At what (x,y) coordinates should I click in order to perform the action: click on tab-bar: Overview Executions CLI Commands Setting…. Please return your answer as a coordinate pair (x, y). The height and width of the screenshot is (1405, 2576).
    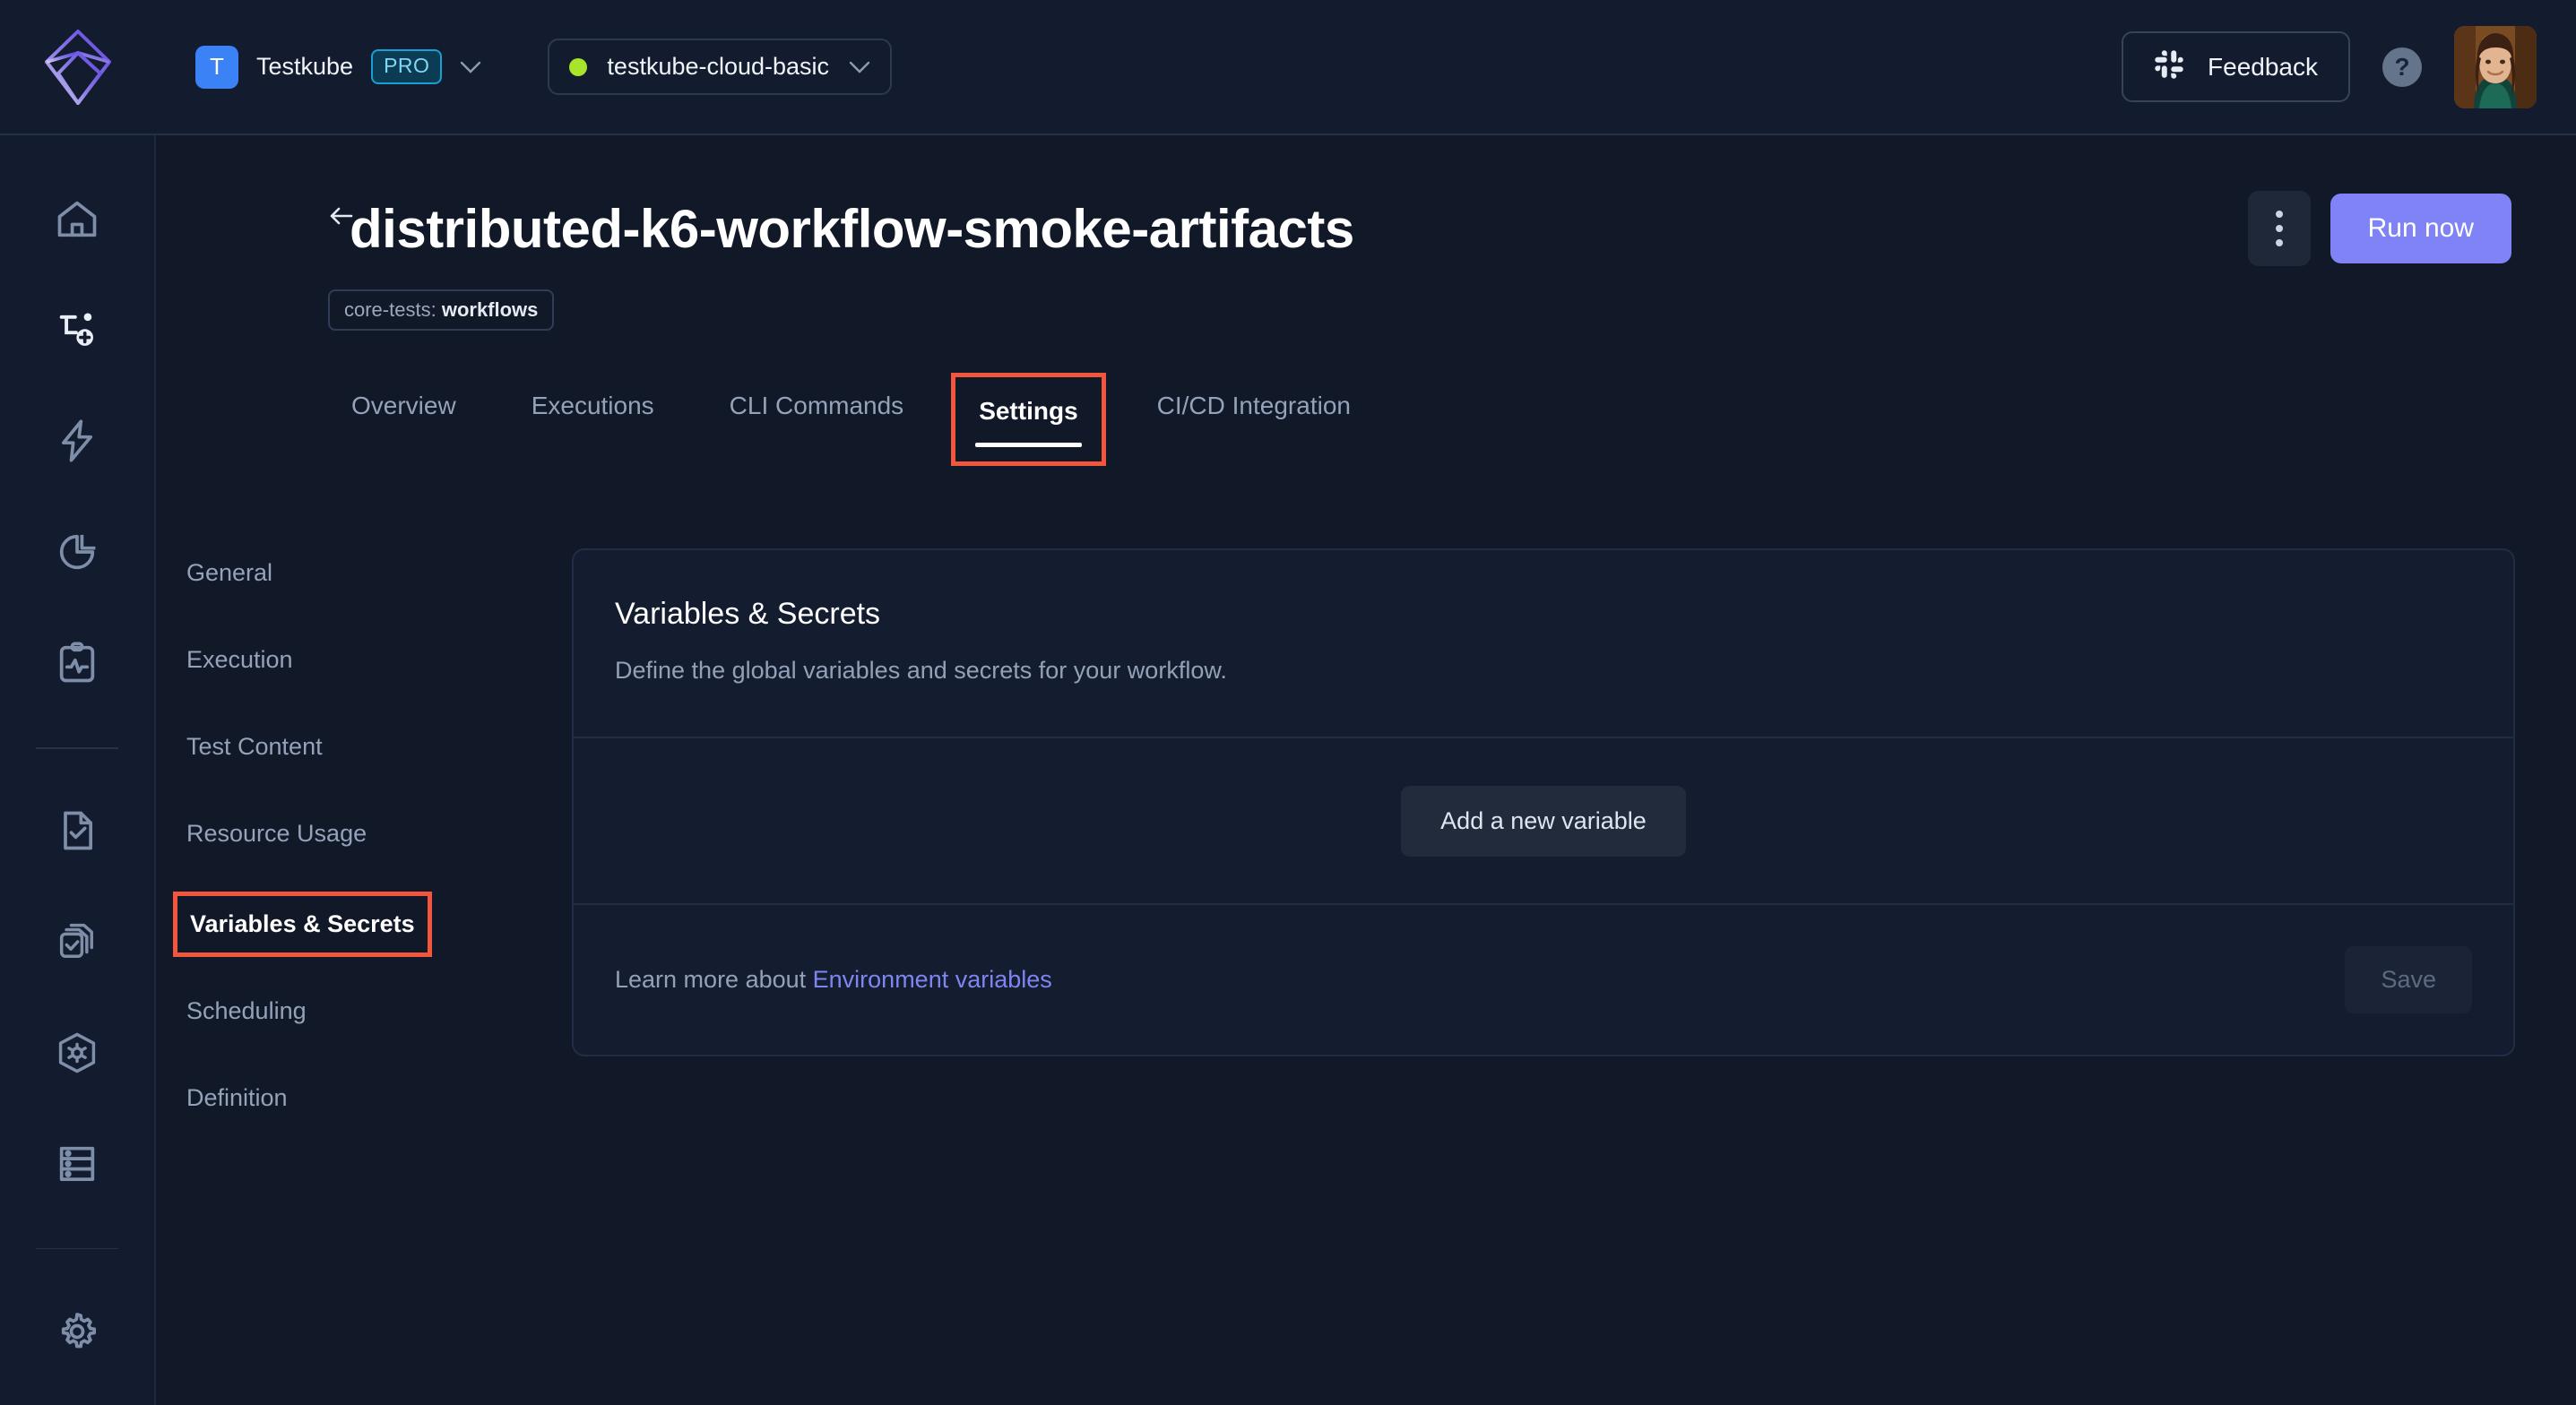
    Looking at the image, I should click on (1366, 399).